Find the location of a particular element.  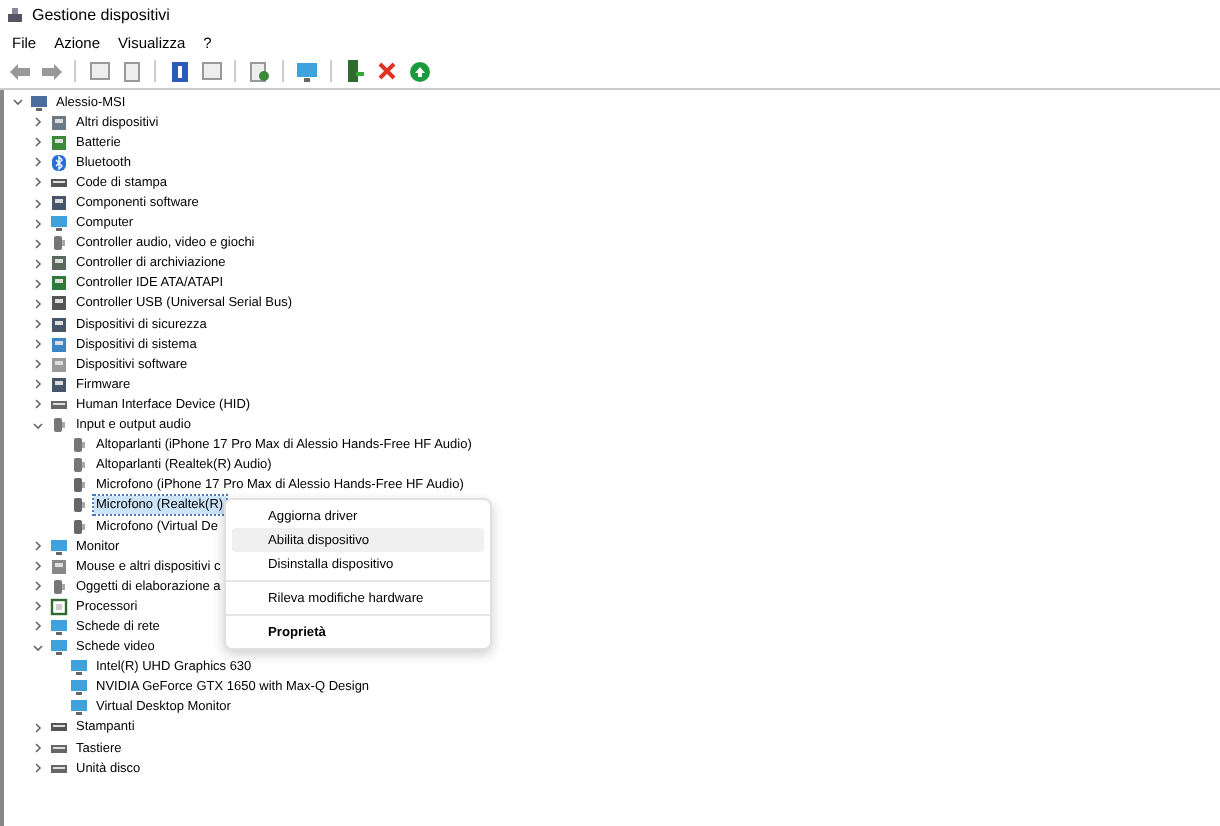

forward-button is located at coordinates (51, 71).